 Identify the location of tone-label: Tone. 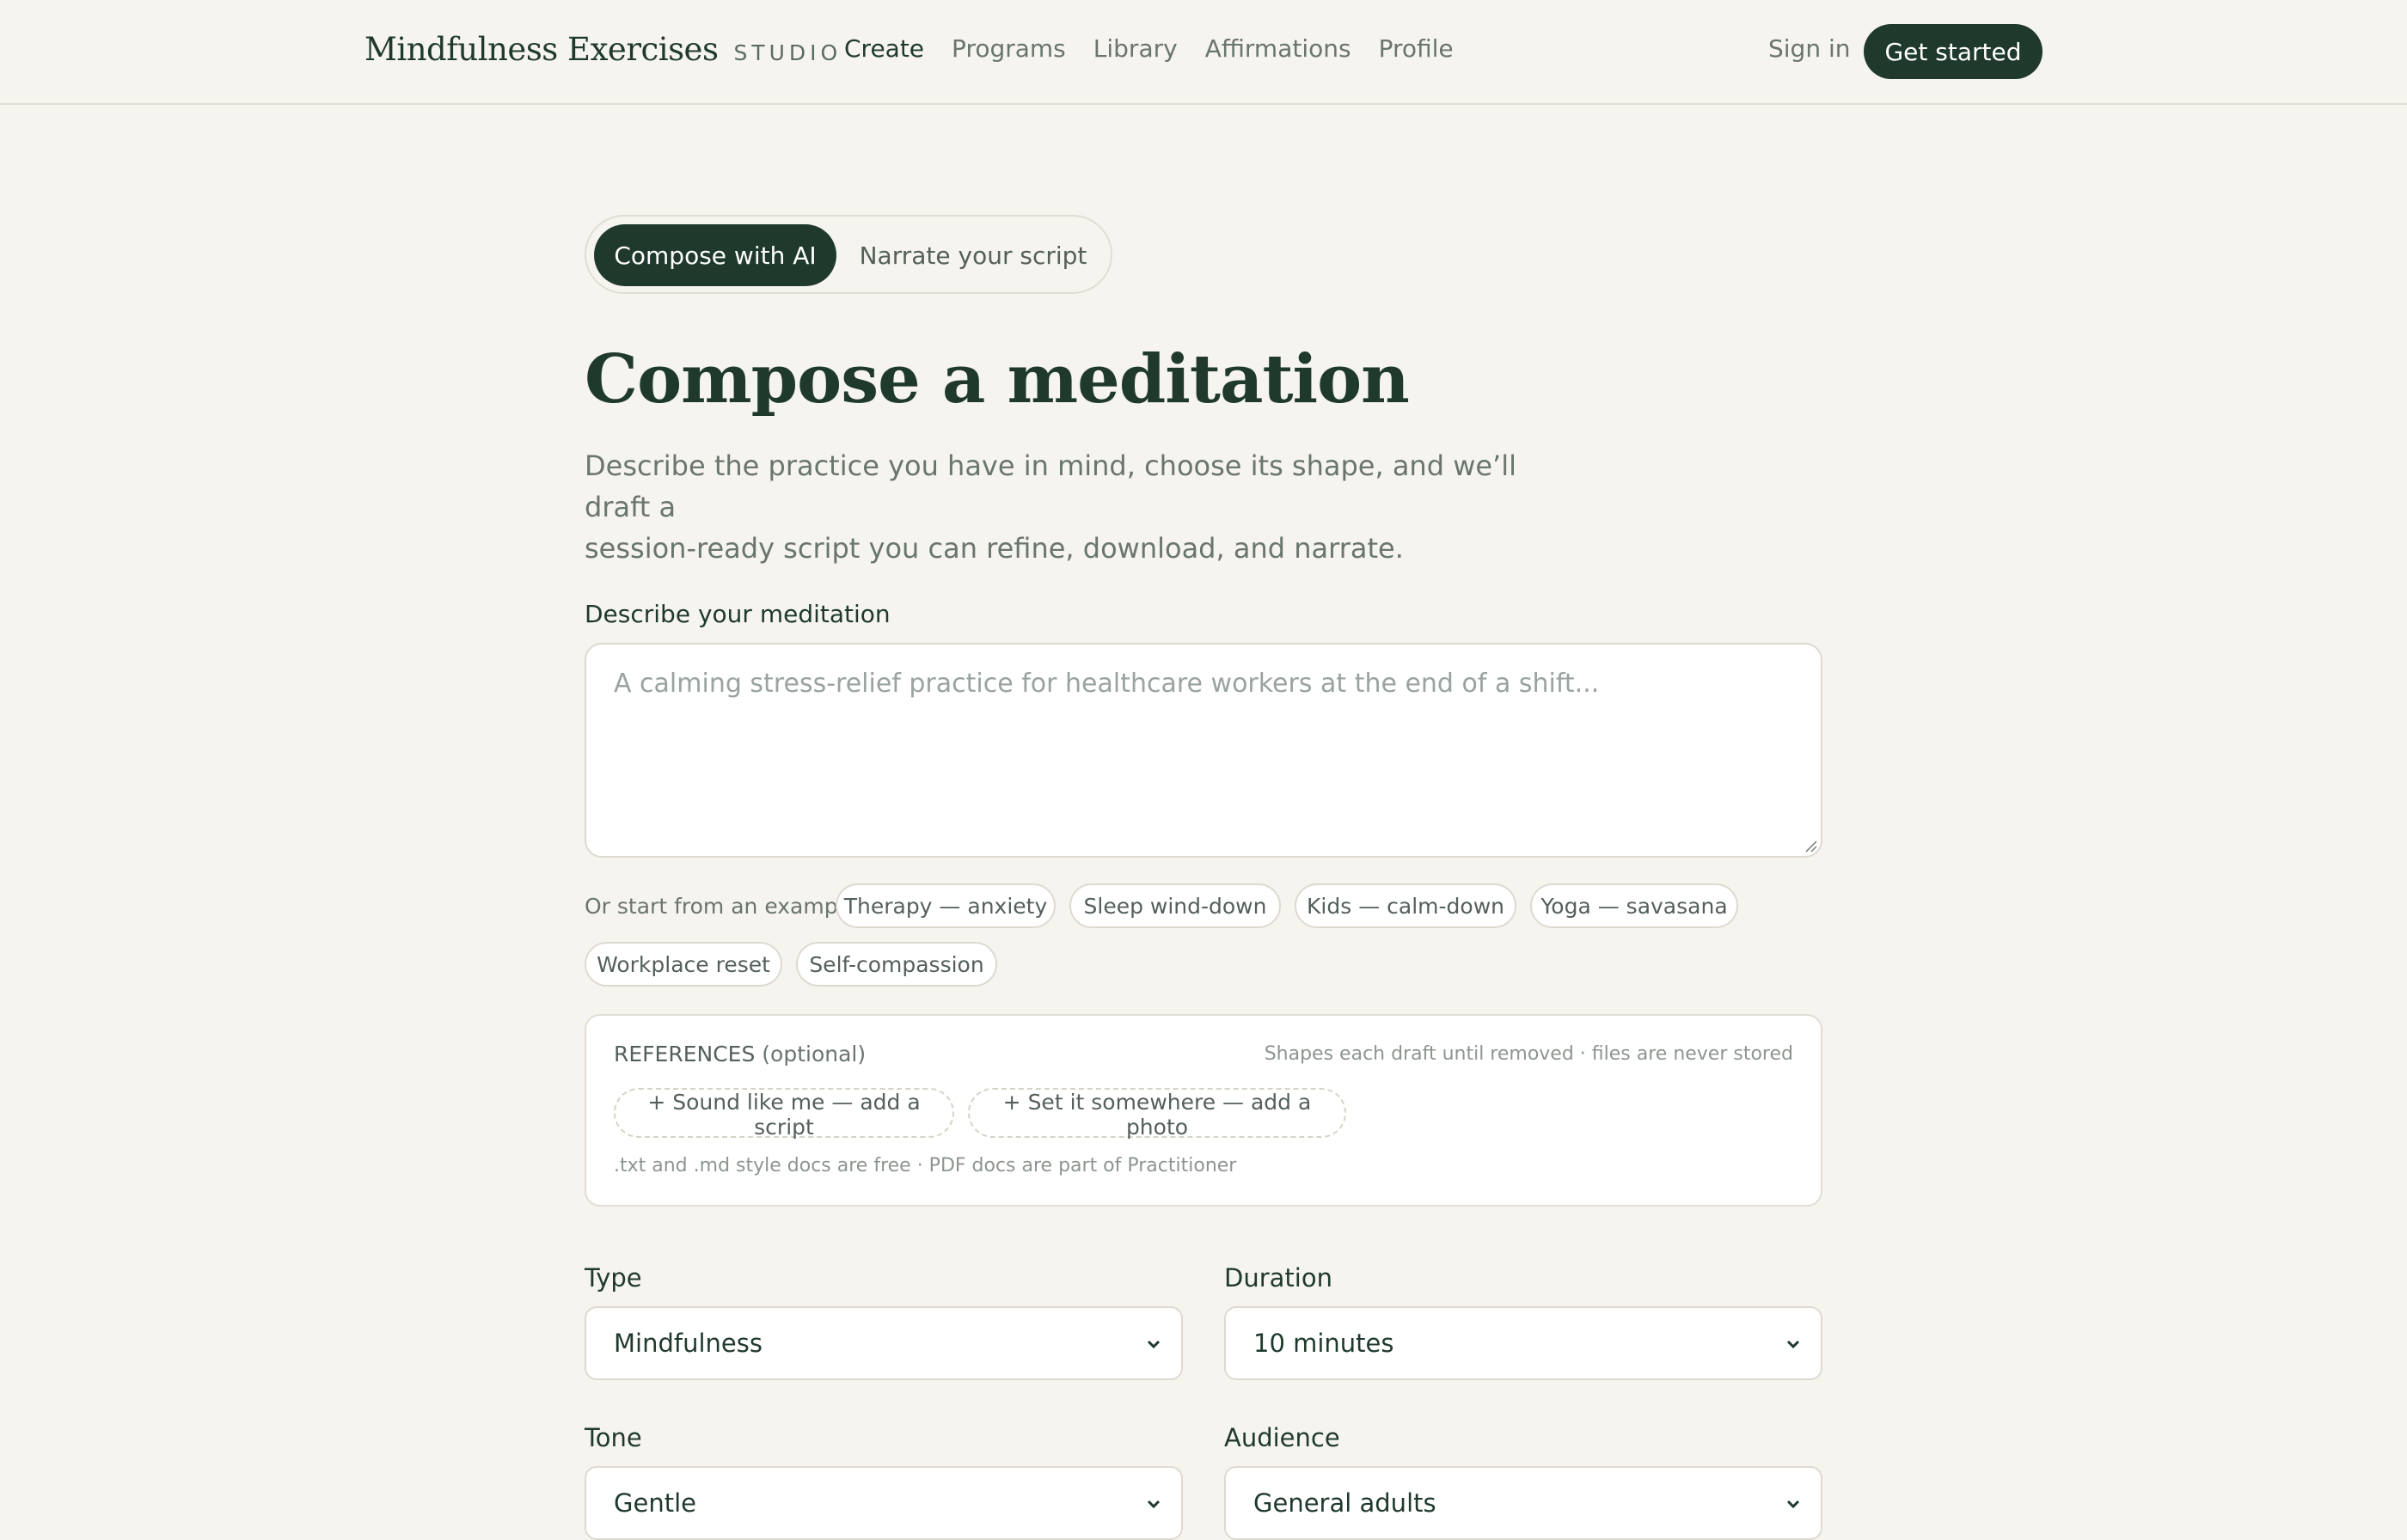
(613, 1437).